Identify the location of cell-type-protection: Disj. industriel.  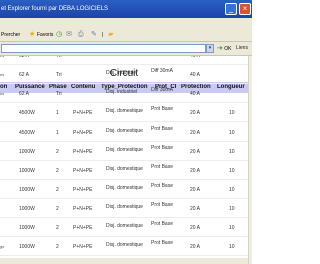
(122, 73).